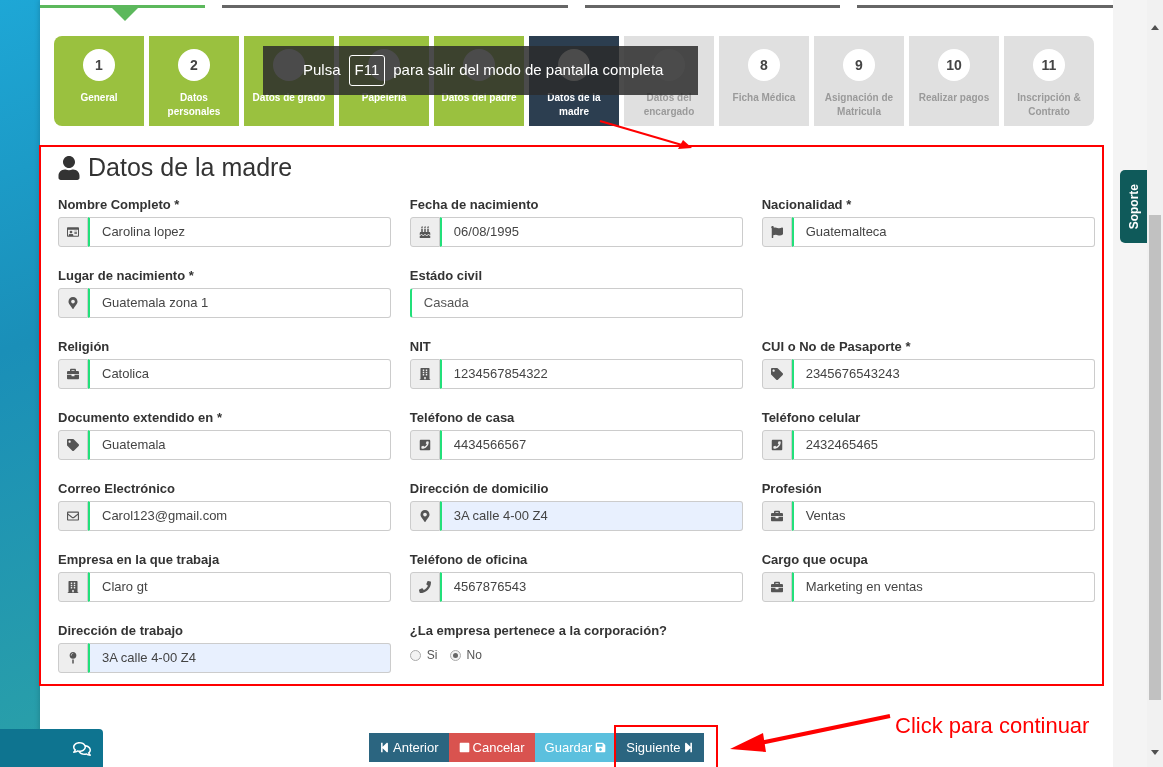  I want to click on text-field: Ventas, so click(943, 516).